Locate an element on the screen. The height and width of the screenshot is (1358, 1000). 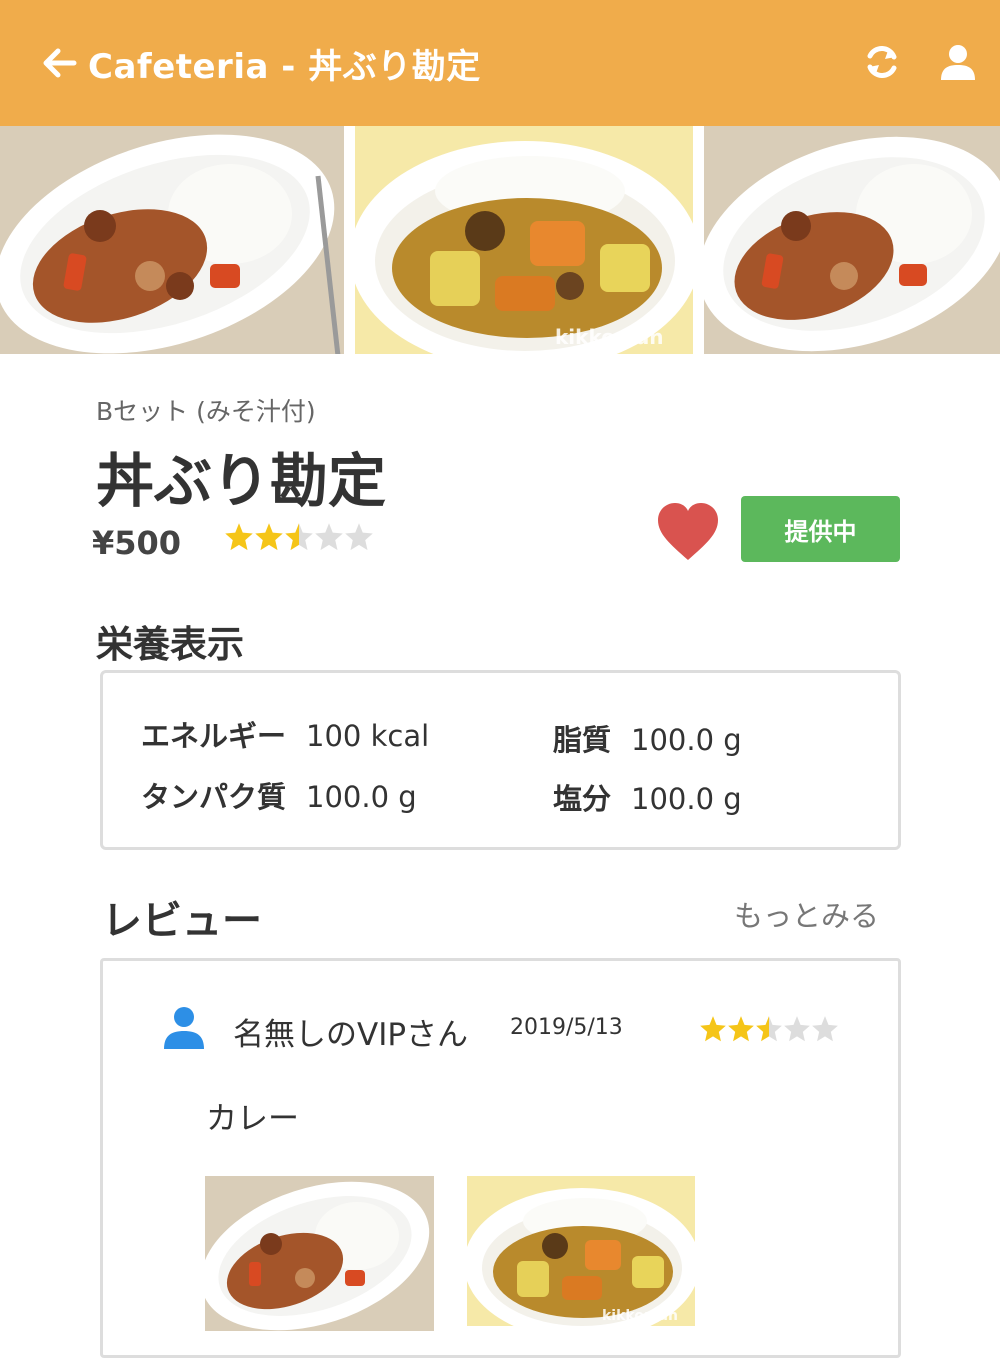
meal-header: Bセット (みそ汁付) 丼ぶり勘定 is located at coordinates (241, 455).